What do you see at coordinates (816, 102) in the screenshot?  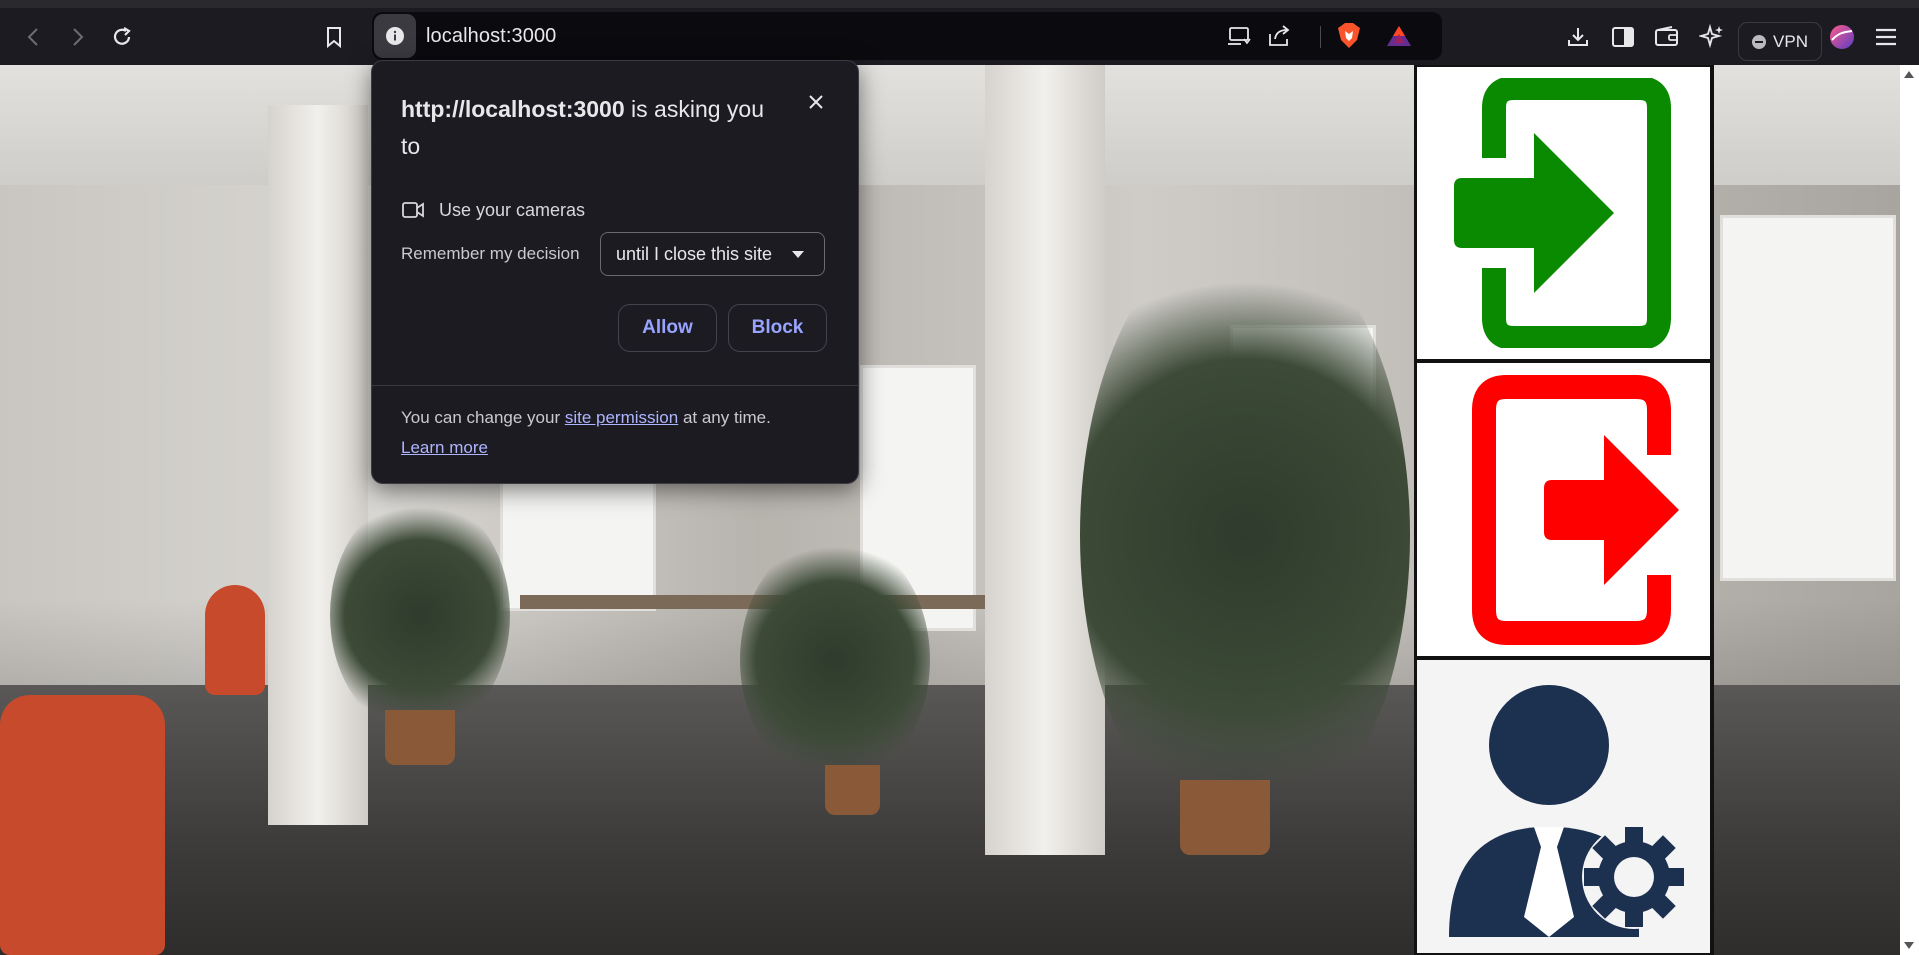 I see `close-icon` at bounding box center [816, 102].